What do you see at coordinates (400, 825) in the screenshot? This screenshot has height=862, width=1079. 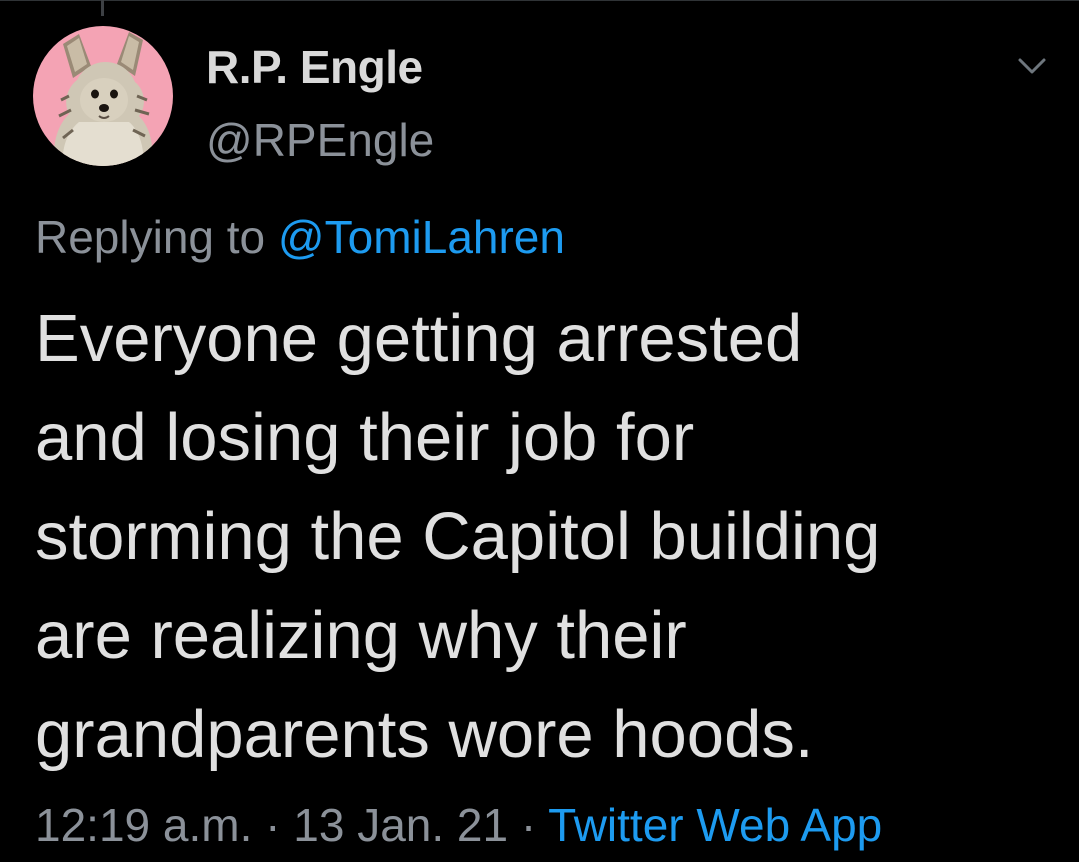 I see `tweet-date: 13 Jan. 21` at bounding box center [400, 825].